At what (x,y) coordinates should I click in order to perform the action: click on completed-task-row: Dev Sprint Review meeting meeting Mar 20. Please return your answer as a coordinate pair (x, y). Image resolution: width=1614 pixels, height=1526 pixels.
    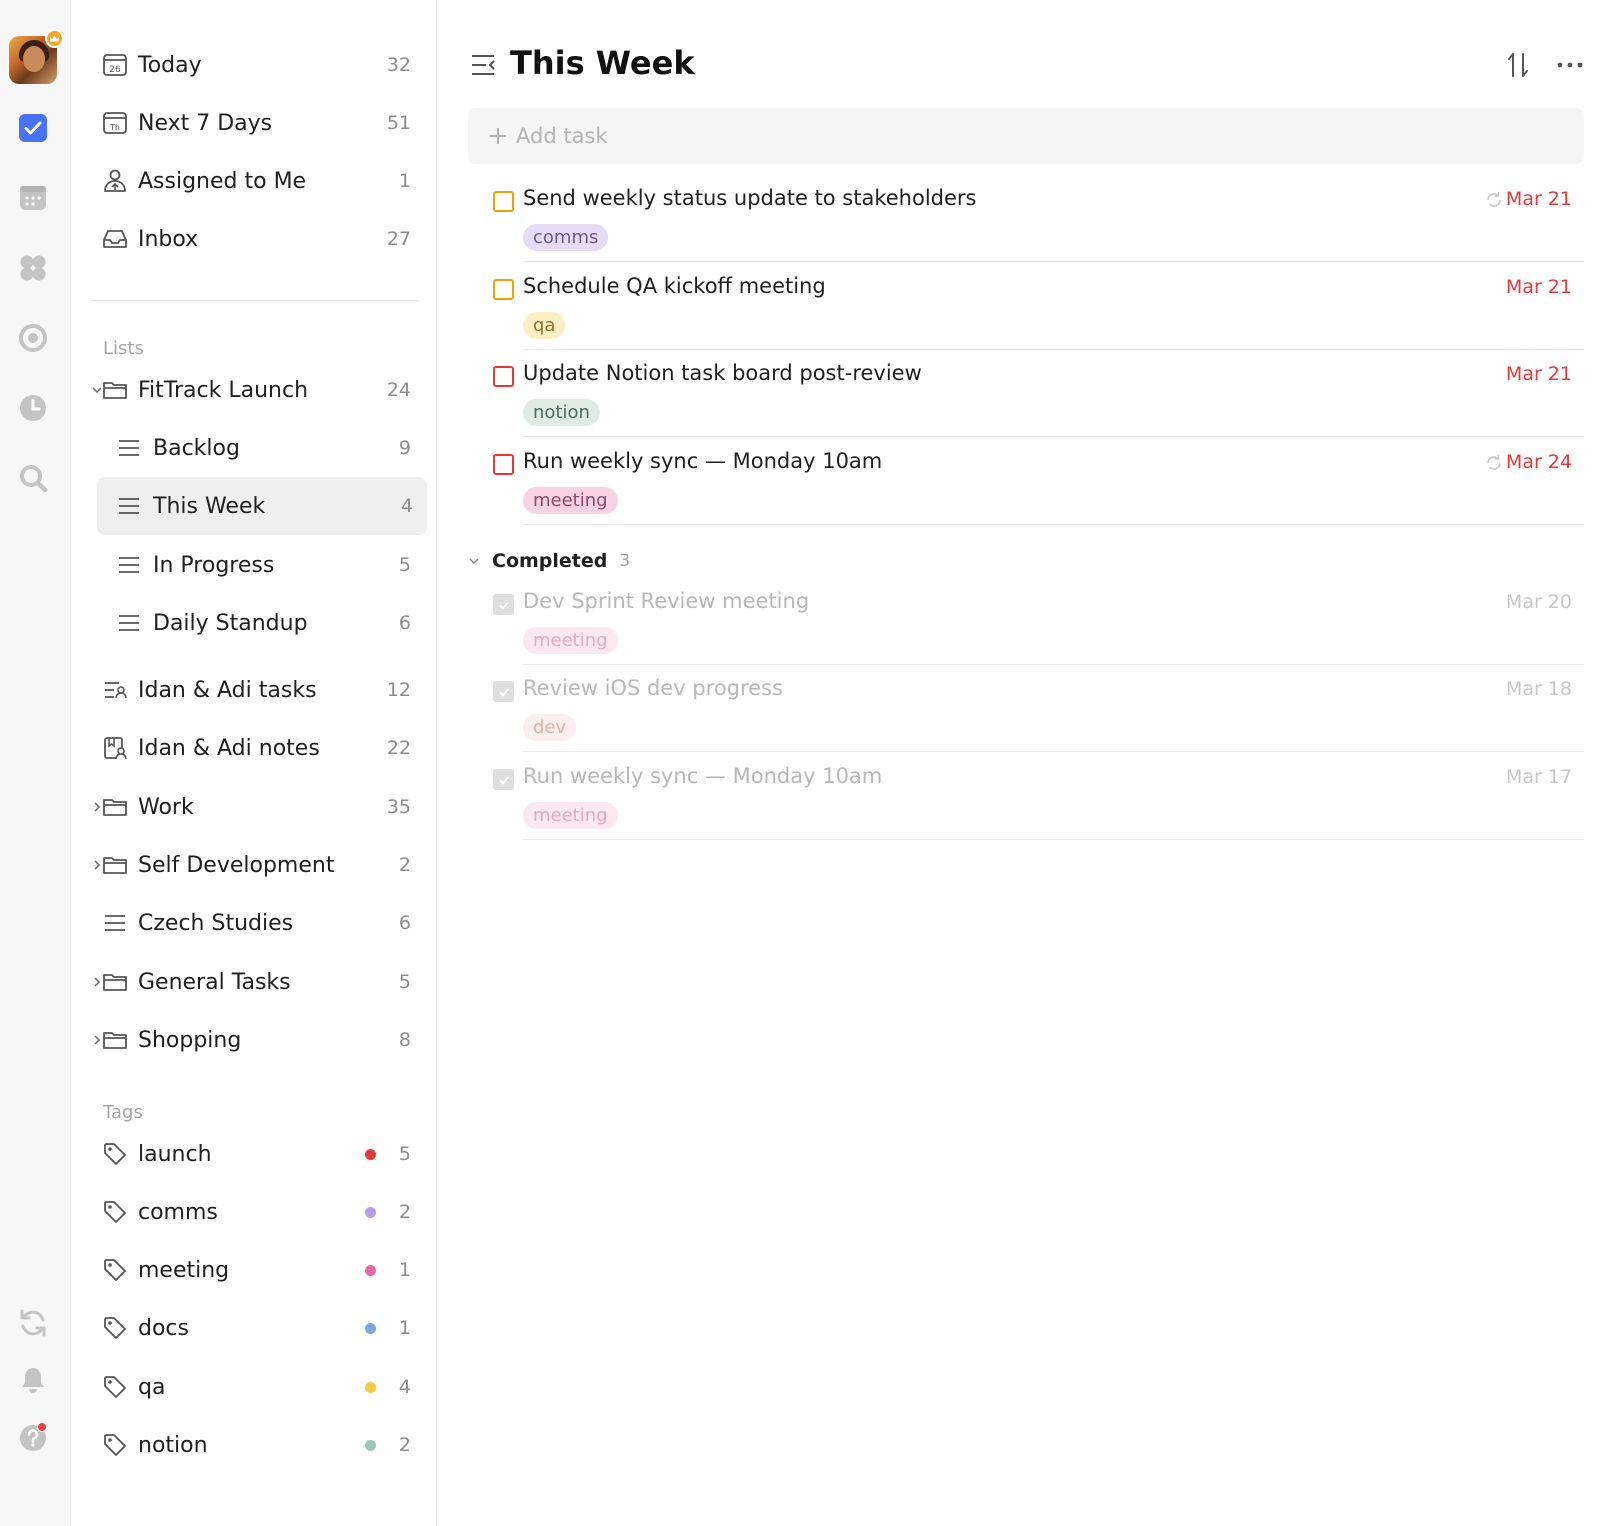
    Looking at the image, I should click on (1038, 620).